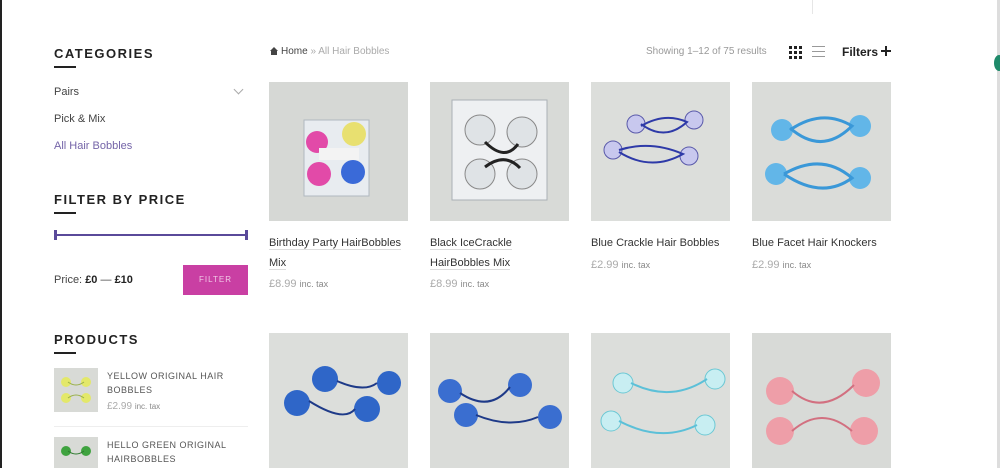 This screenshot has height=468, width=1000. Describe the element at coordinates (818, 52) in the screenshot. I see `list-view-icon` at that location.